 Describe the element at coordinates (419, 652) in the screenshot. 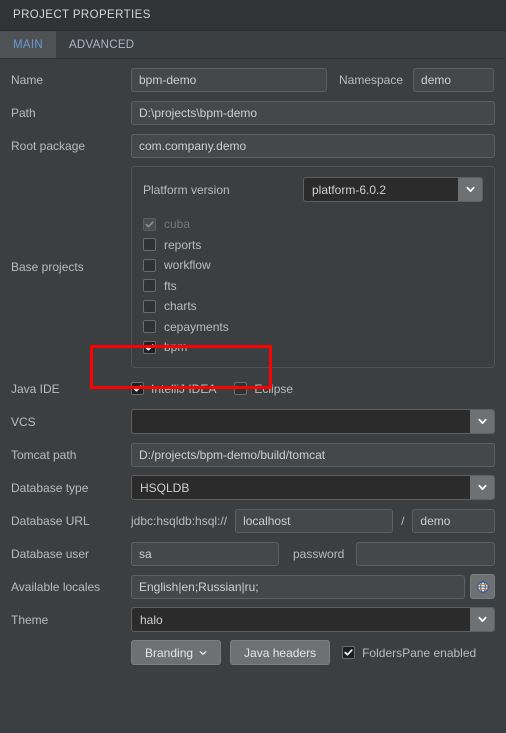

I see `folders-pane-label: FoldersPane enabled` at that location.